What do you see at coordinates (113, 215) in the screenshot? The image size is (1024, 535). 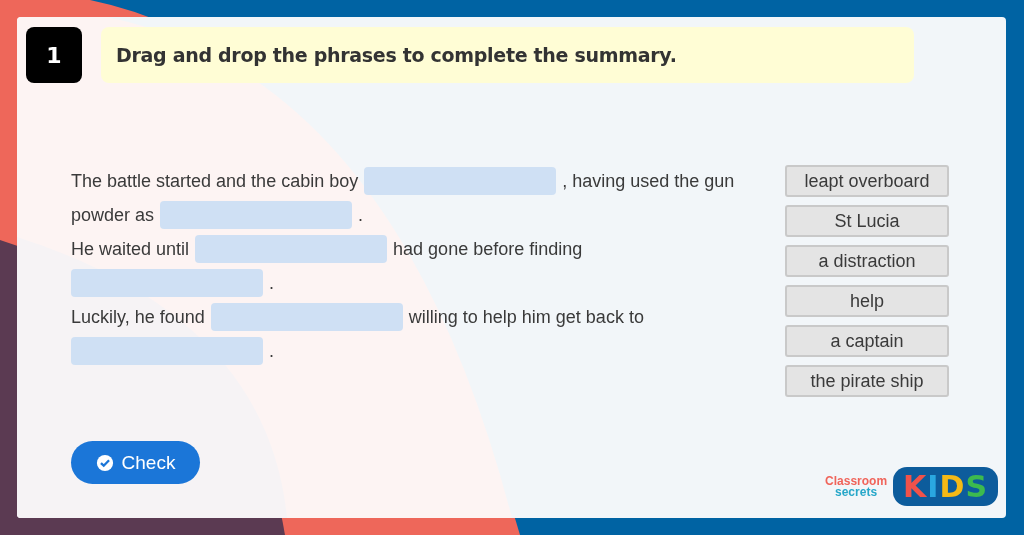 I see `summary-text: powder as` at bounding box center [113, 215].